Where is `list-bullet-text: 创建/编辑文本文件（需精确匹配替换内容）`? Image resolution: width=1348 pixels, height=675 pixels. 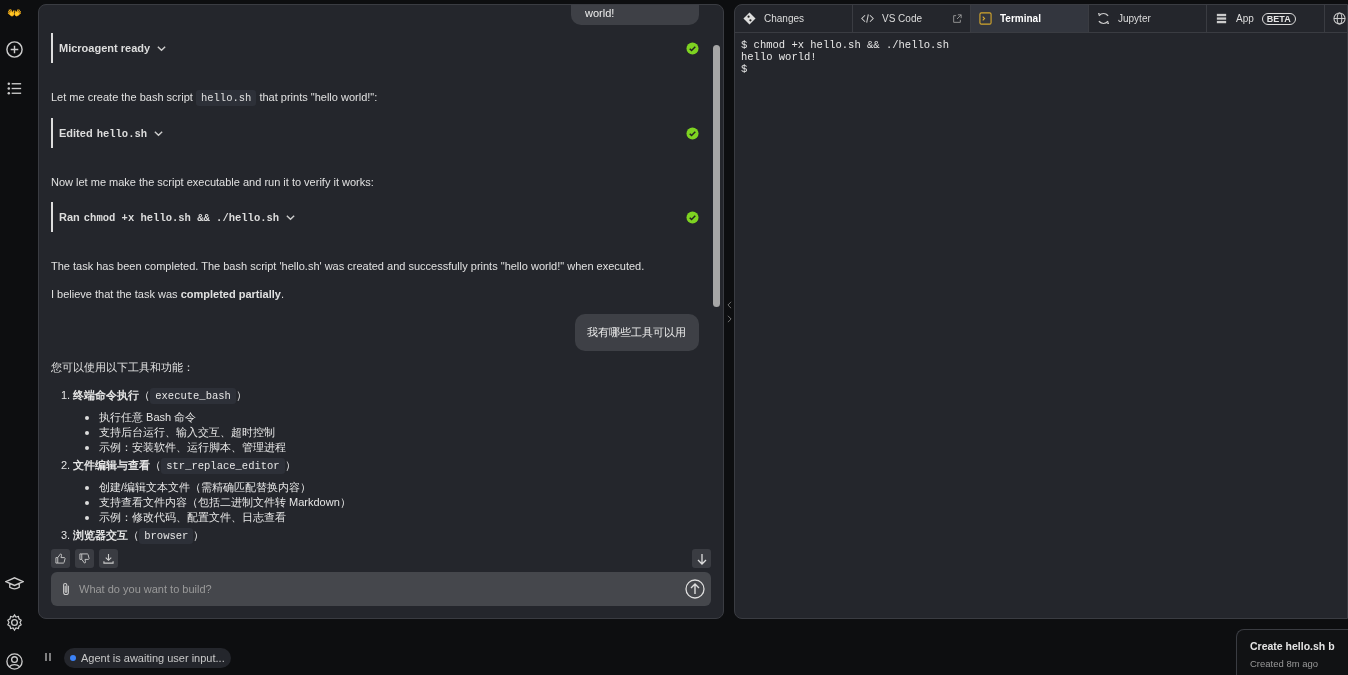
list-bullet-text: 创建/编辑文本文件（需精确匹配替换内容） is located at coordinates (205, 487).